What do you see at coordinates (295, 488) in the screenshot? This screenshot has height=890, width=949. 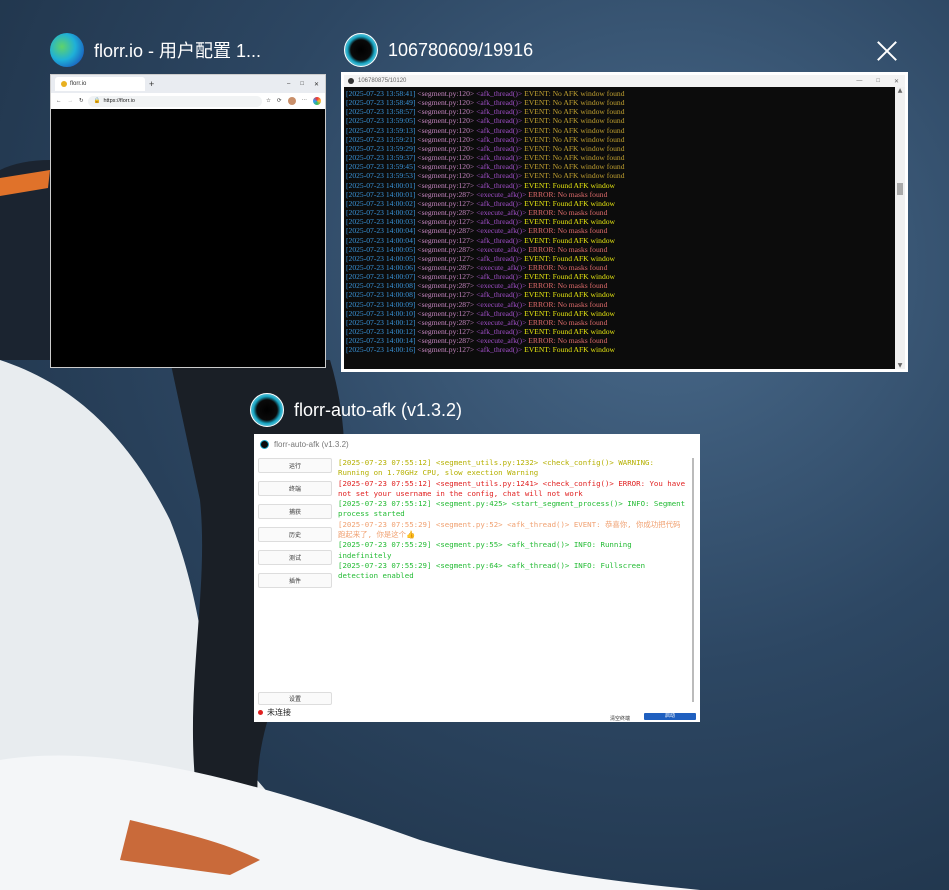 I see `nav-terminal-button: 终端` at bounding box center [295, 488].